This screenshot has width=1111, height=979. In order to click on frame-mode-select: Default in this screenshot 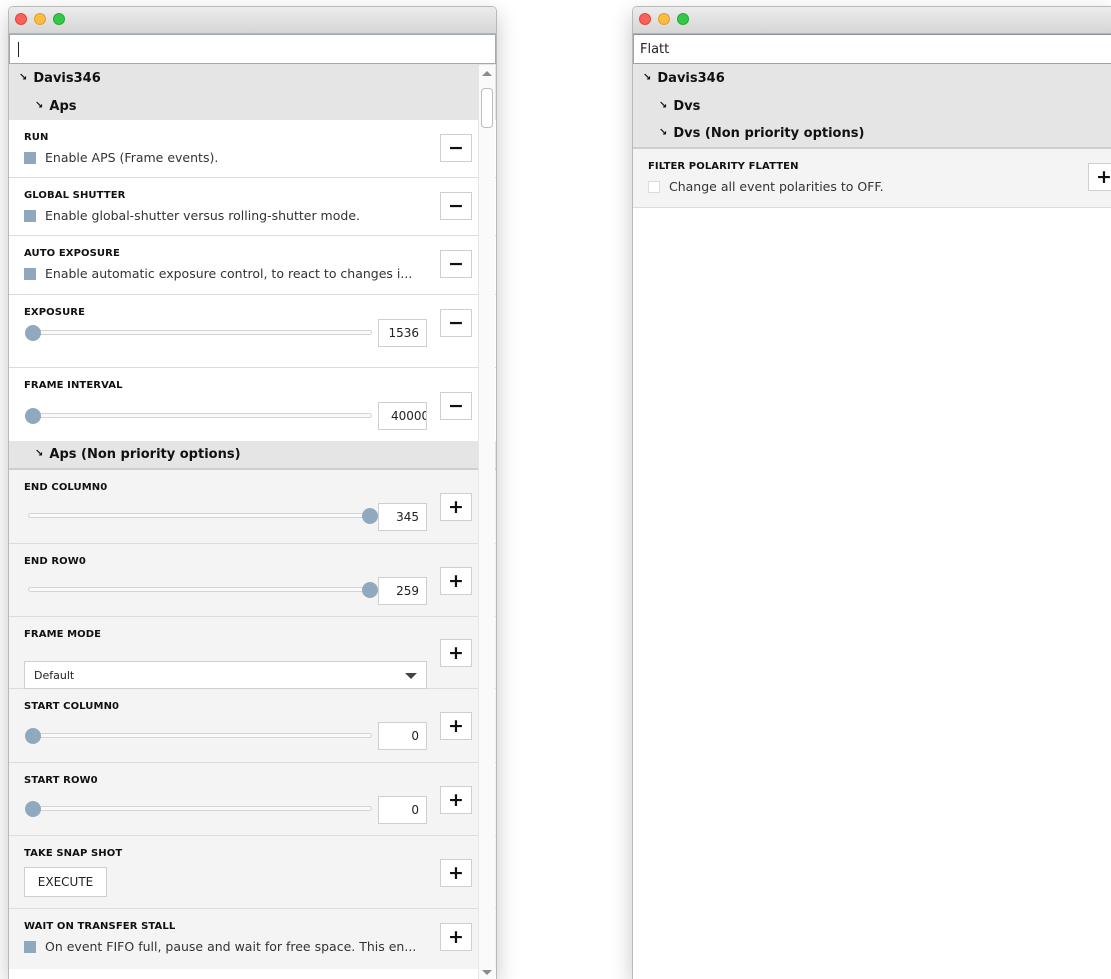, I will do `click(225, 675)`.